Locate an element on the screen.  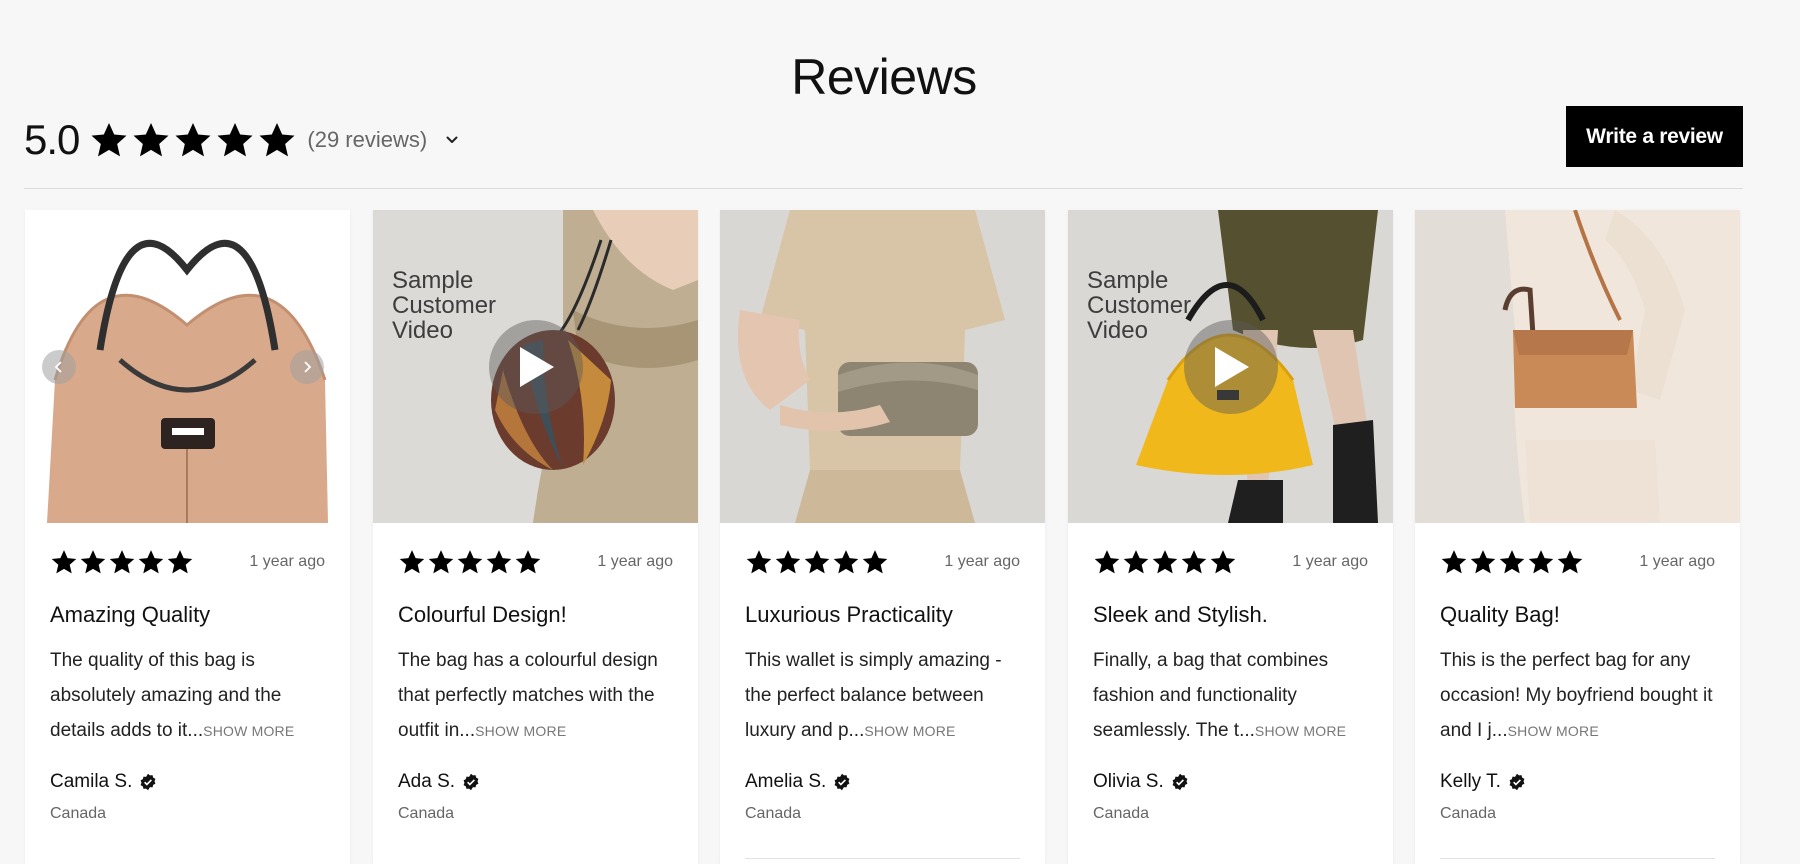
chevron-down-icon is located at coordinates (452, 140).